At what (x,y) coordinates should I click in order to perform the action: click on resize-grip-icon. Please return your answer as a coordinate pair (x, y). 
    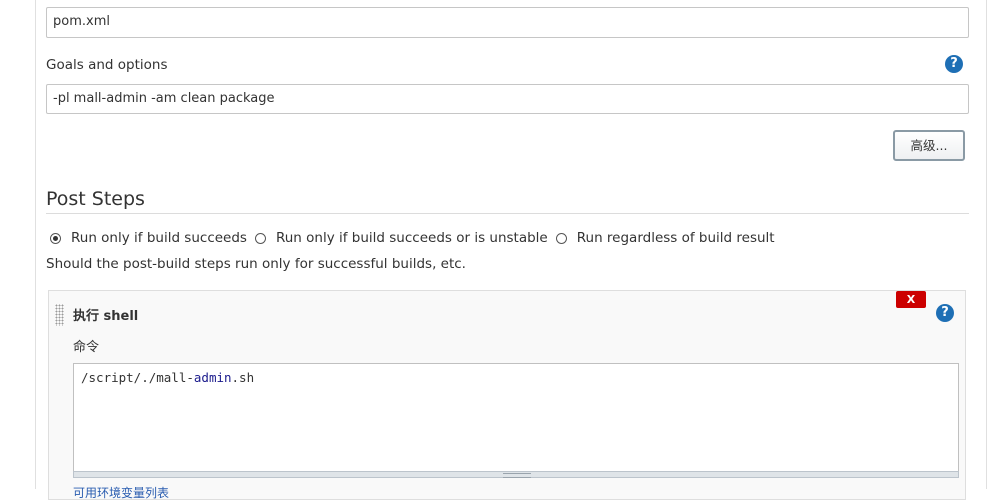
    Looking at the image, I should click on (517, 475).